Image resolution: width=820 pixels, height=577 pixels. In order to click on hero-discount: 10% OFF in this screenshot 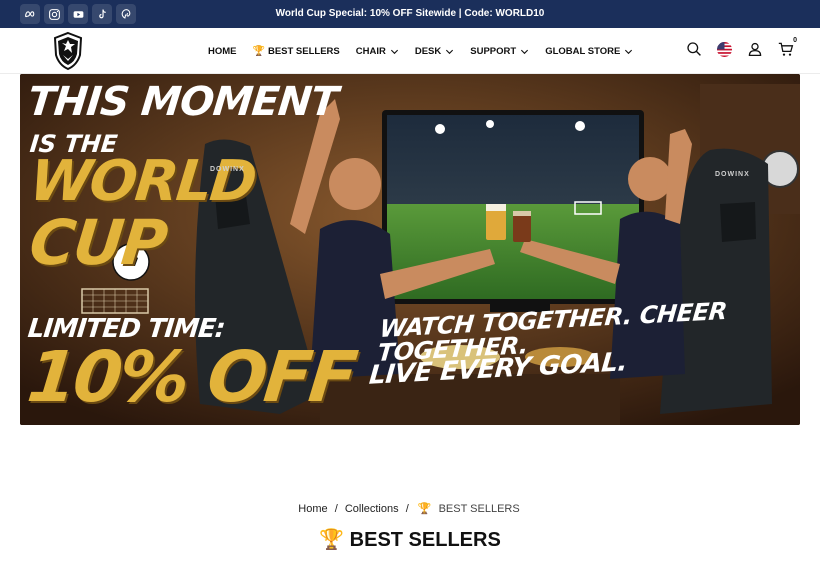, I will do `click(191, 377)`.